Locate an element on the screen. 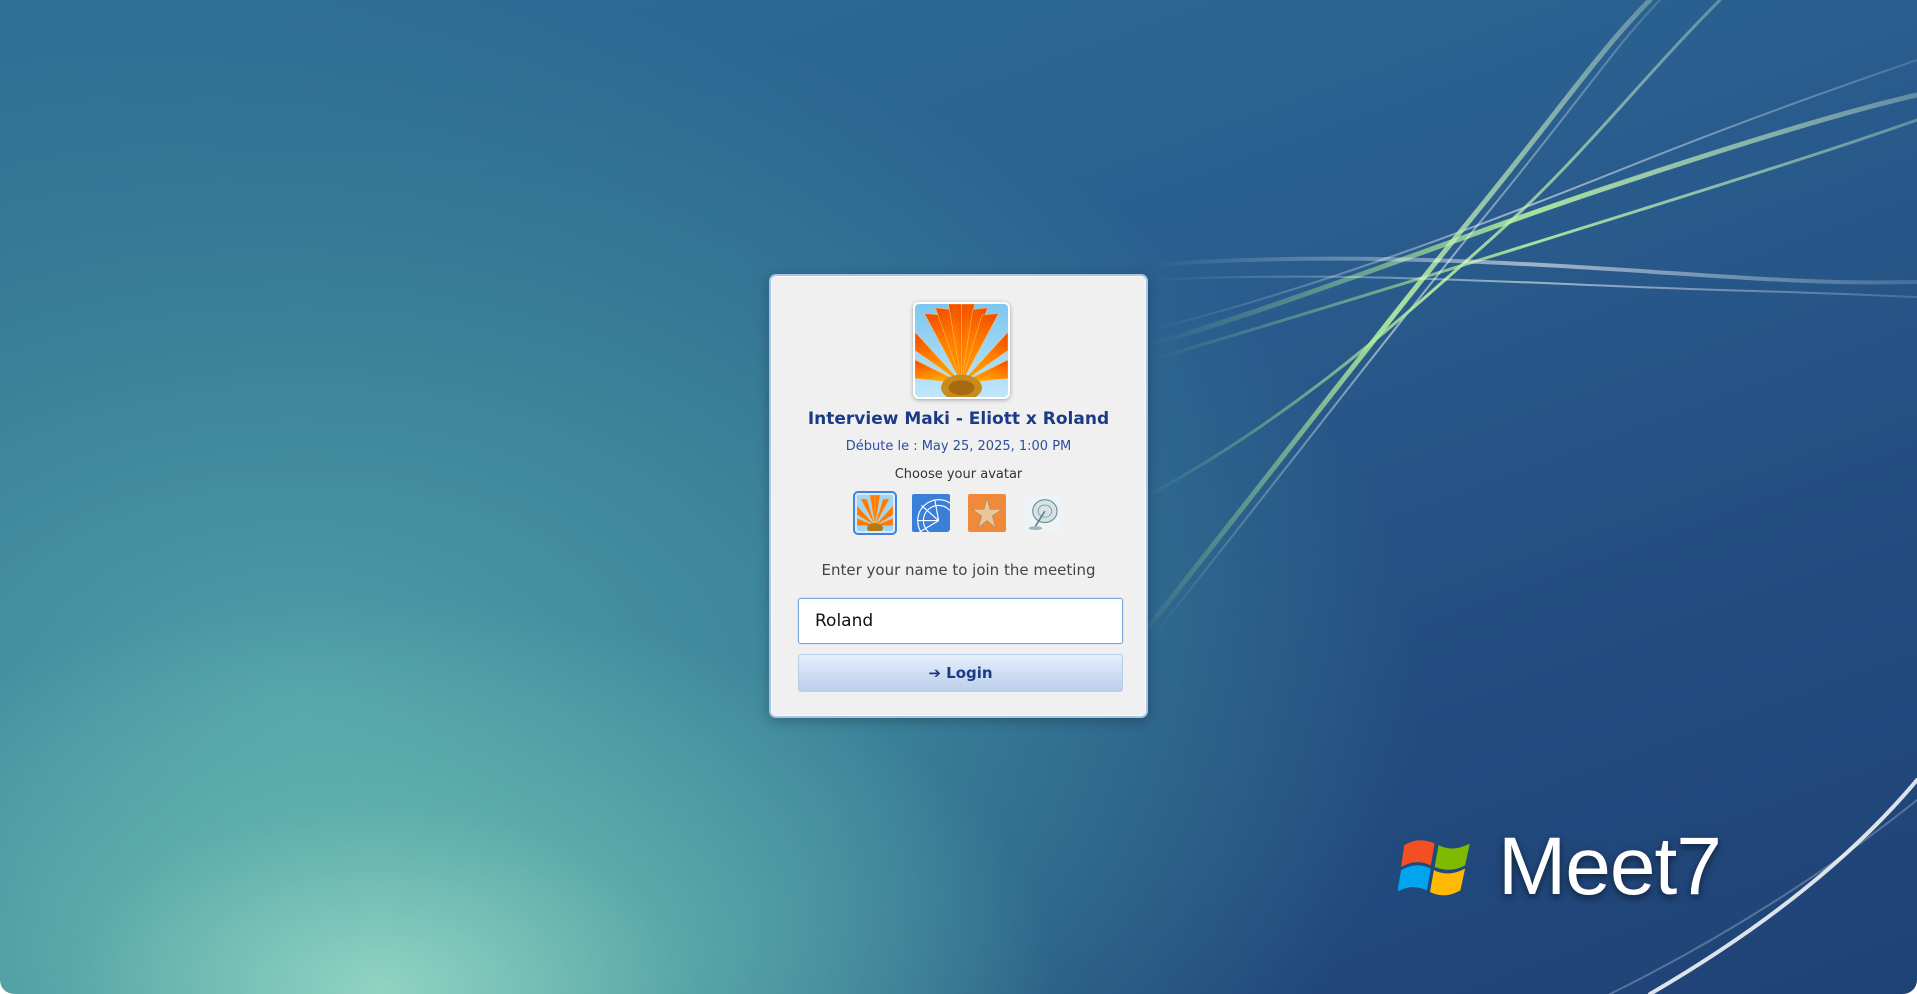 Image resolution: width=1917 pixels, height=994 pixels. join-prompt: Enter your name to join the meeting is located at coordinates (958, 570).